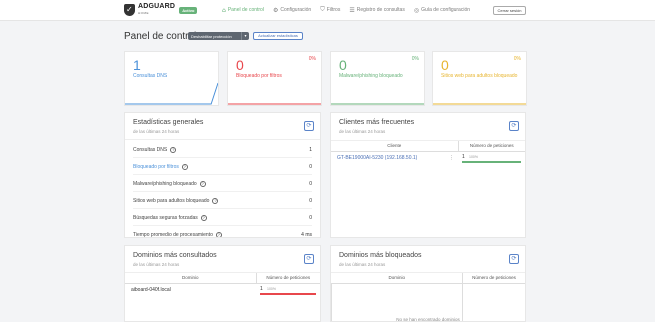 The height and width of the screenshot is (322, 655). I want to click on nav-item-settings: ⚙ Configuración, so click(292, 10).